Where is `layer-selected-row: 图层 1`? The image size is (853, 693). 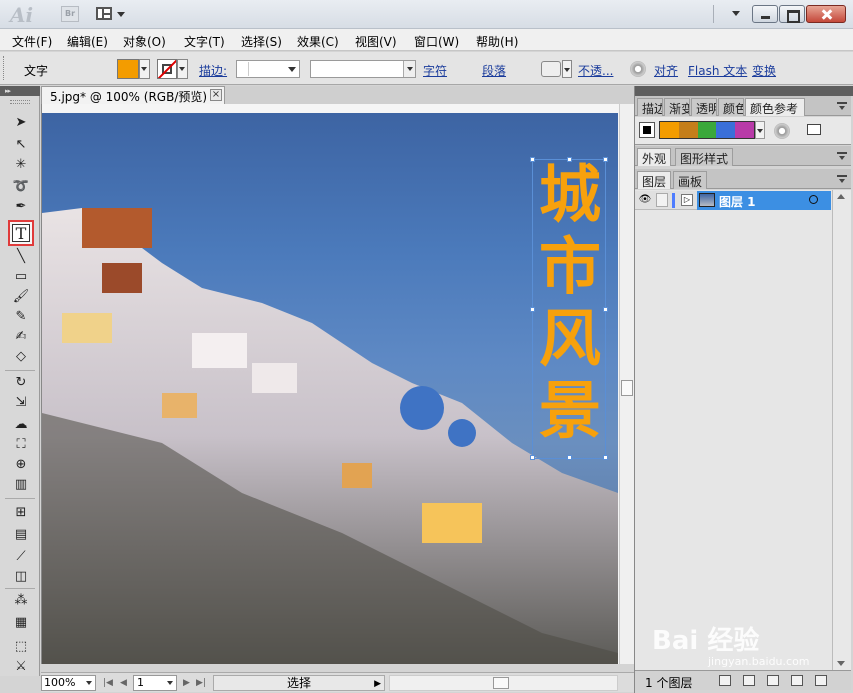
layer-selected-row: 图层 1 is located at coordinates (764, 200).